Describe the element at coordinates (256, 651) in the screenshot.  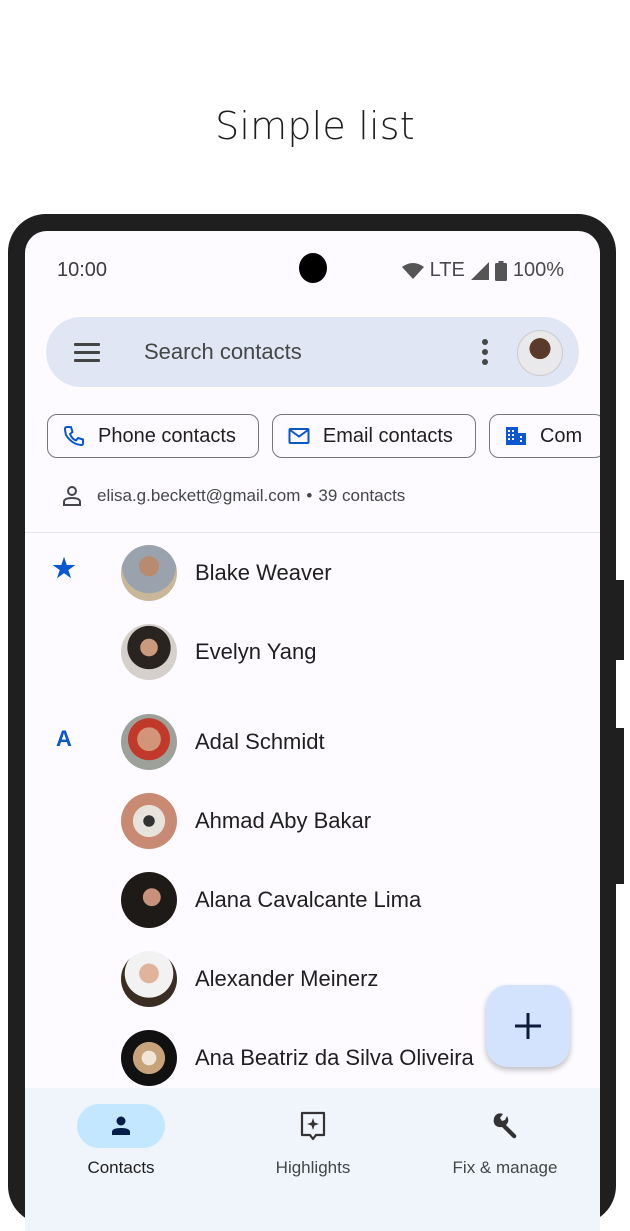
I see `contact-name: Evelyn Yang` at that location.